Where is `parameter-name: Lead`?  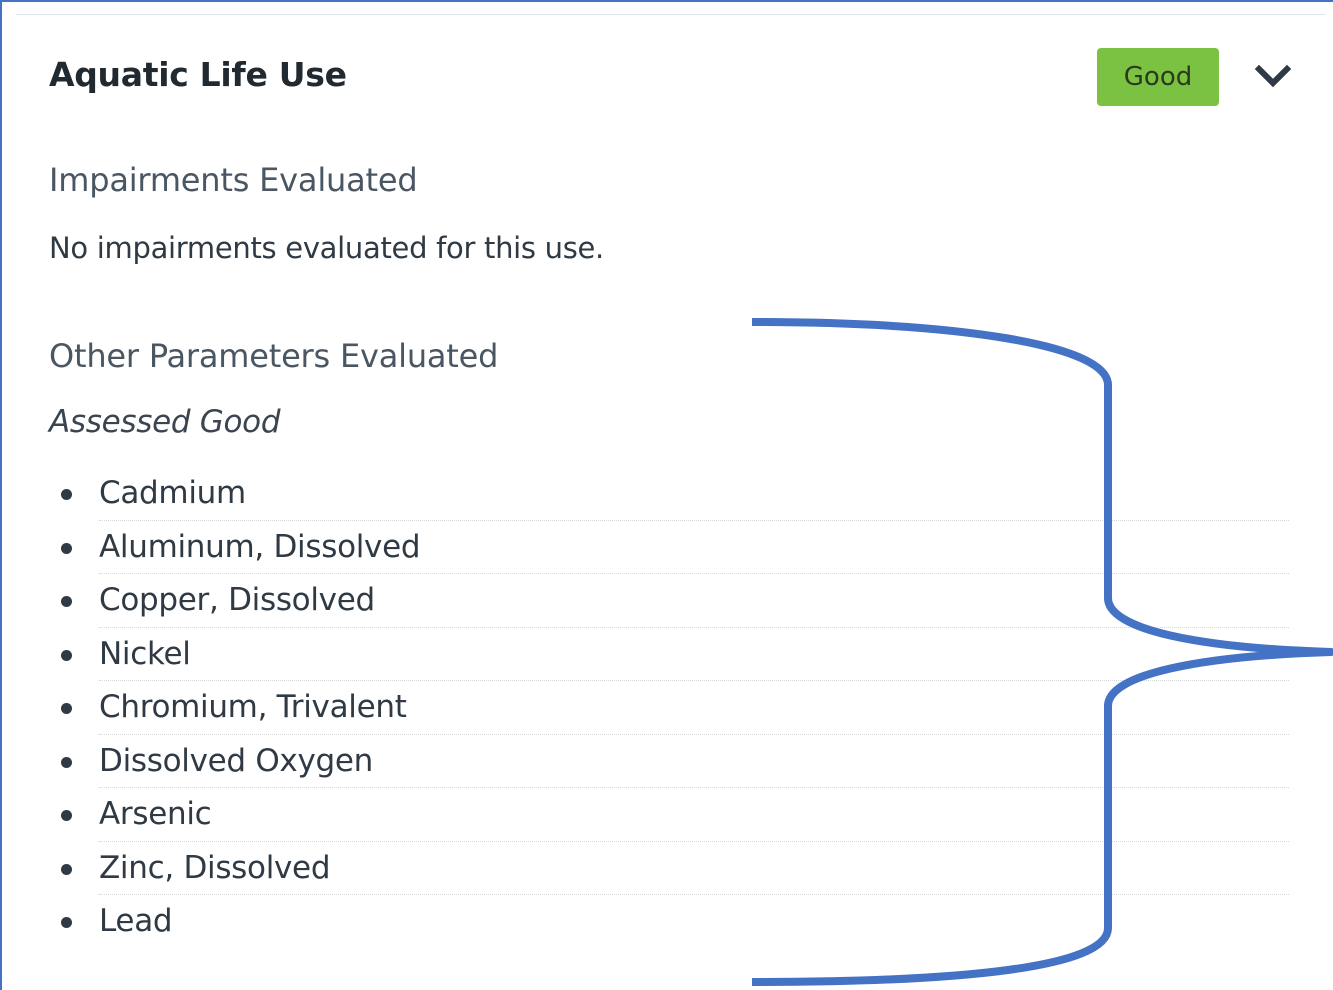 parameter-name: Lead is located at coordinates (136, 921).